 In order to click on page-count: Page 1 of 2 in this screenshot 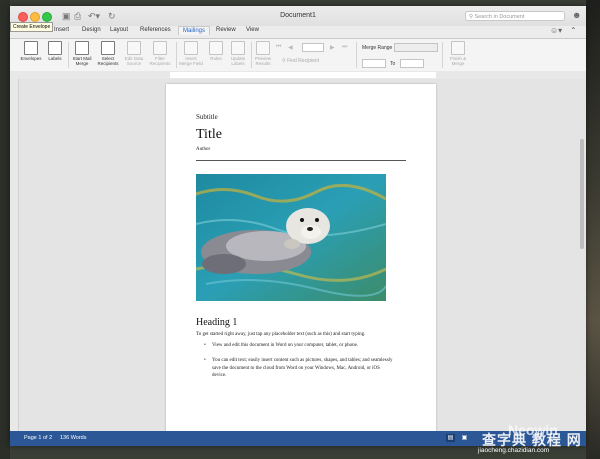, I will do `click(38, 438)`.